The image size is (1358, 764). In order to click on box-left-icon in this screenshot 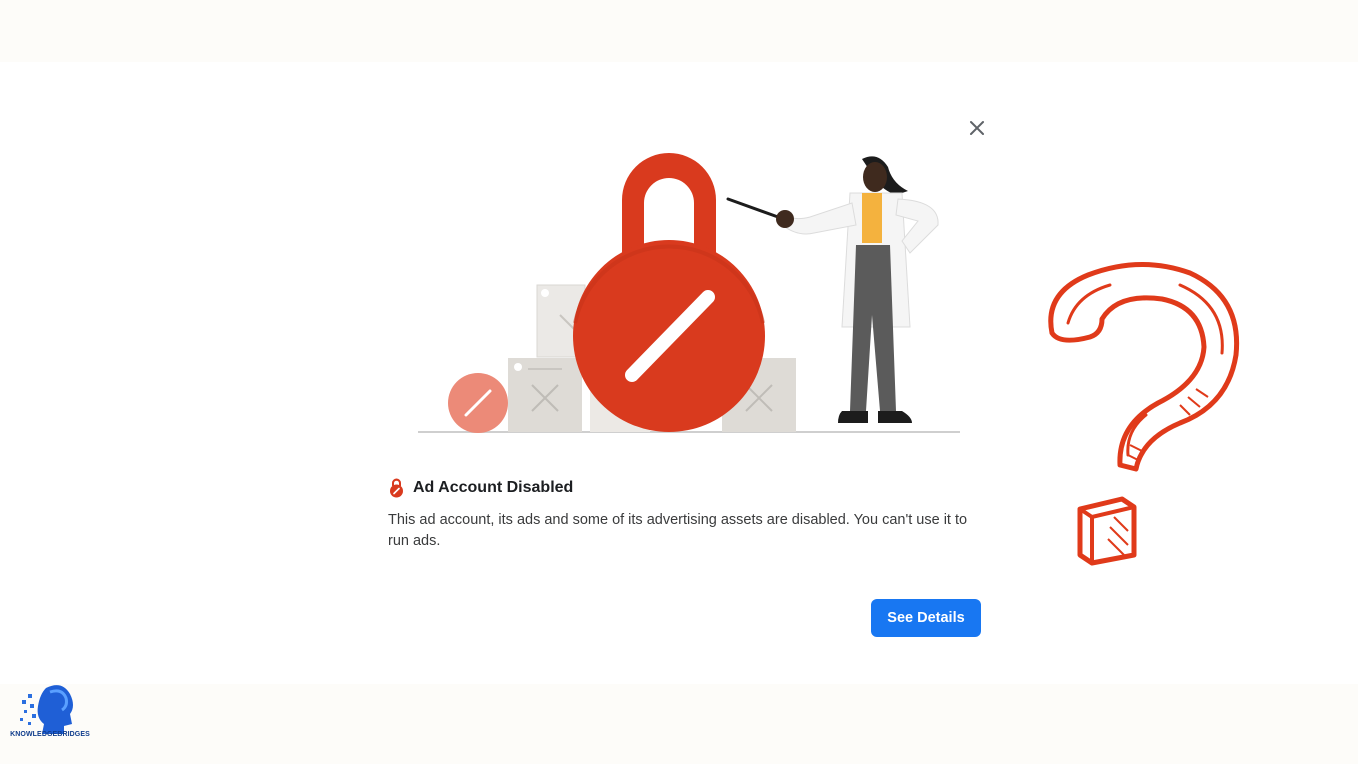, I will do `click(545, 395)`.